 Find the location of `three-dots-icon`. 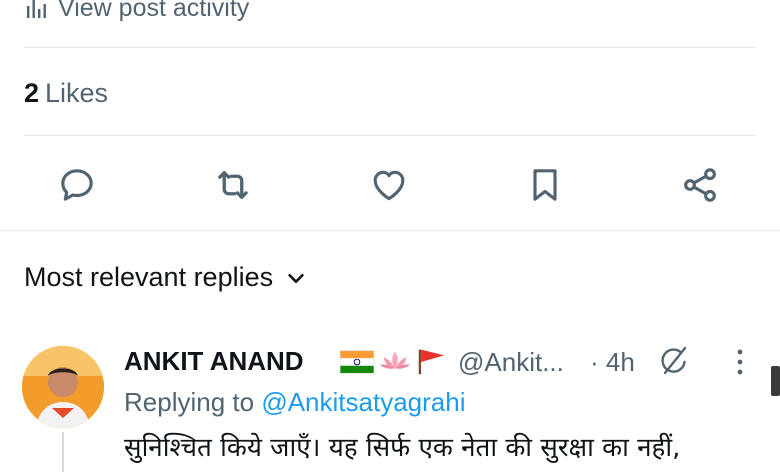

three-dots-icon is located at coordinates (740, 362).